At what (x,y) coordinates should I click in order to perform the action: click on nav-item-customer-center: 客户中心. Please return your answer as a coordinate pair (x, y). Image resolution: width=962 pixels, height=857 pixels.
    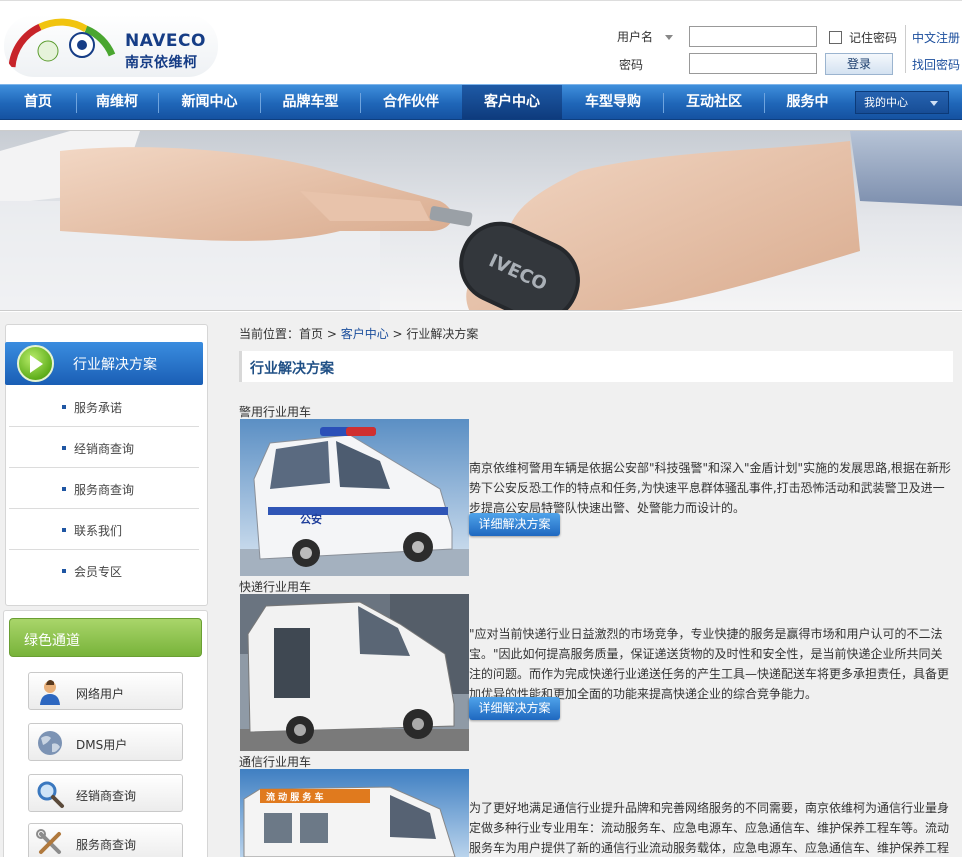
    Looking at the image, I should click on (512, 102).